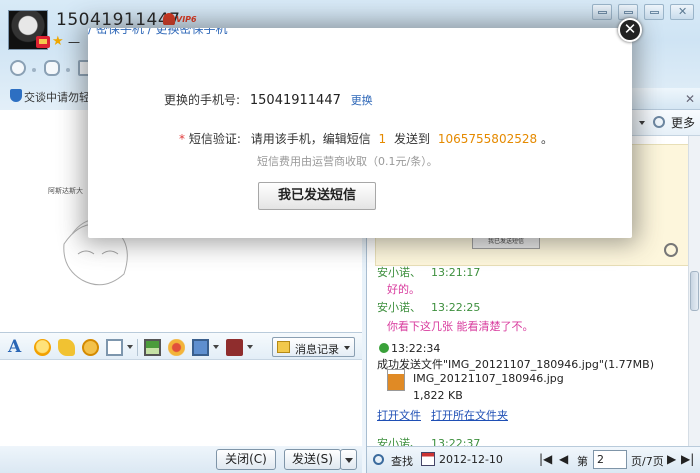  Describe the element at coordinates (181, 459) in the screenshot. I see `send-bar: 关闭(C) 发送(S)` at that location.